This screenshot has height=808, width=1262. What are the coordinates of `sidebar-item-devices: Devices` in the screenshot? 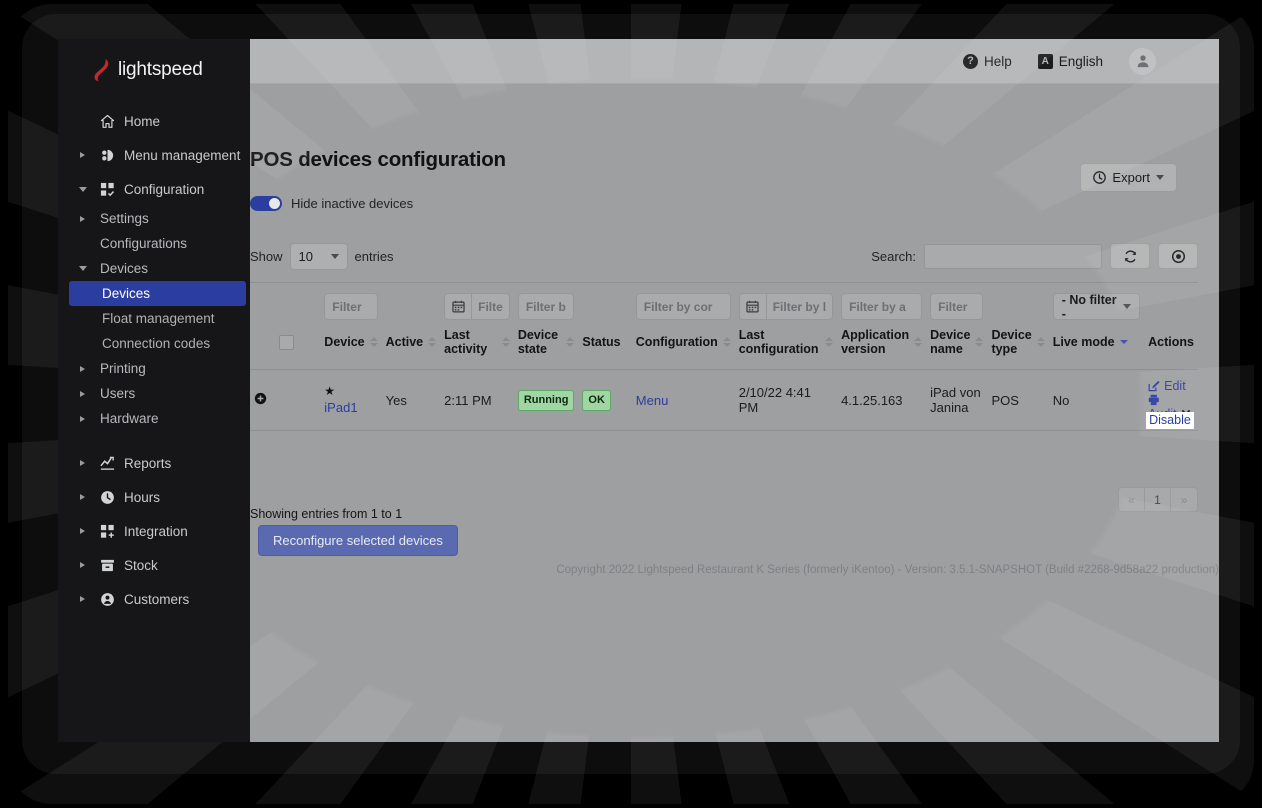 It's located at (154, 268).